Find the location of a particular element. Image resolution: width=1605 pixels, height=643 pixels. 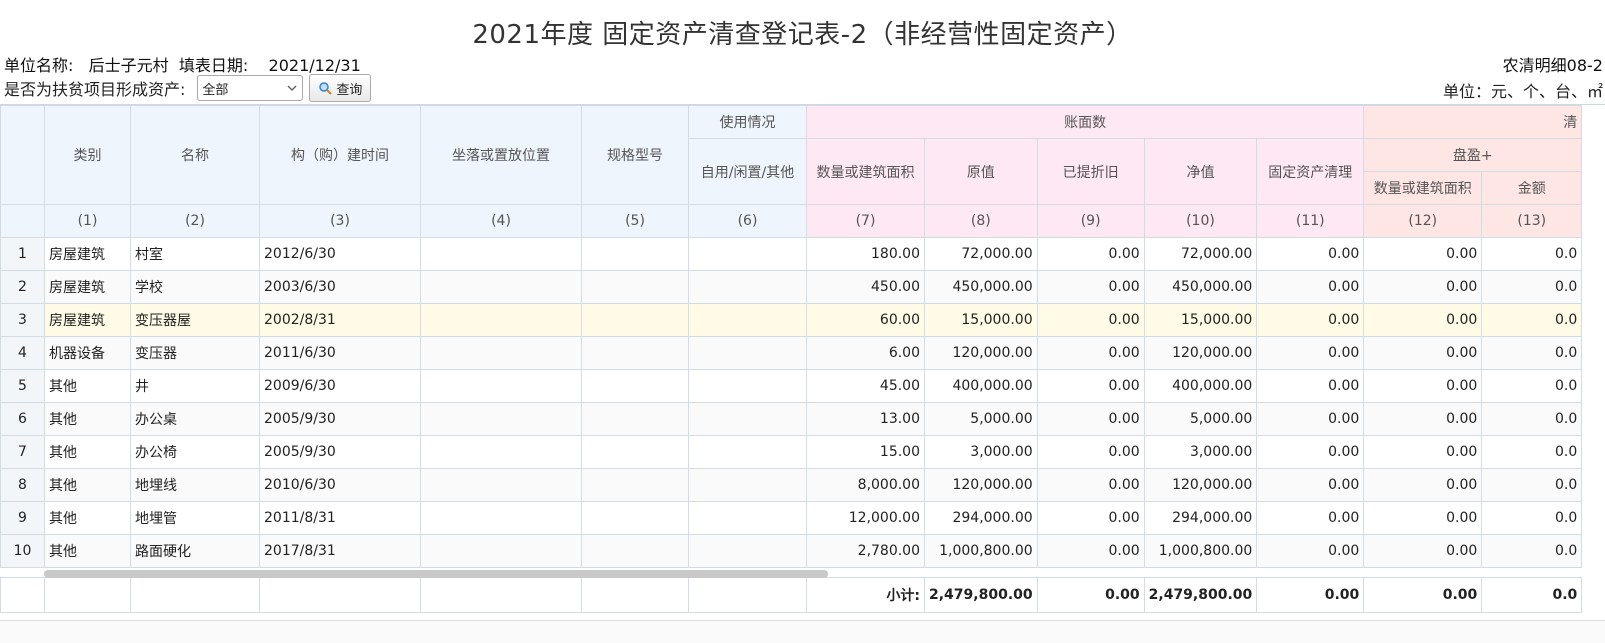

col-header-surplus-qty: 数量或建筑面积 is located at coordinates (1423, 188).